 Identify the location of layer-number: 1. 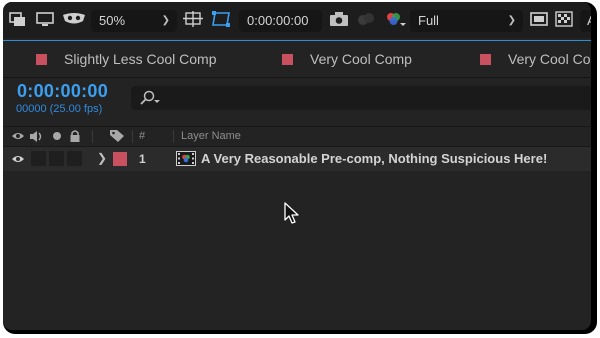
(142, 159).